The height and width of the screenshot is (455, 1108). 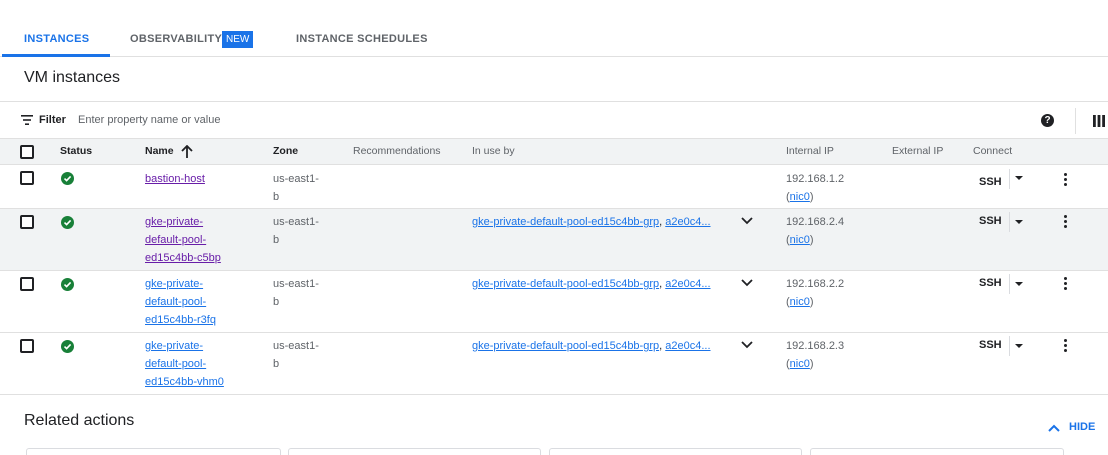 I want to click on related-actions-title: Related actions, so click(x=79, y=420).